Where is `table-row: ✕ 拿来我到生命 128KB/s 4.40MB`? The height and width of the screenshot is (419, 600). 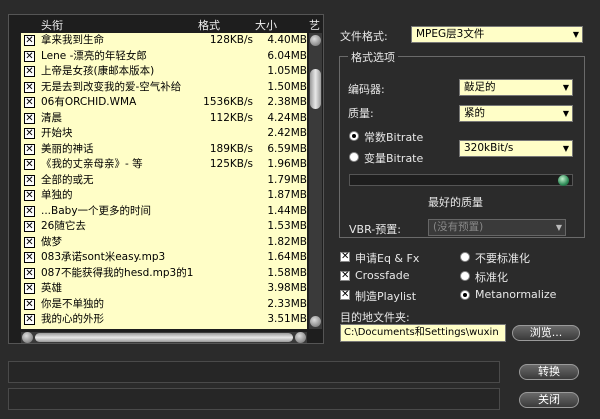
table-row: ✕ 拿来我到生命 128KB/s 4.40MB is located at coordinates (164, 41).